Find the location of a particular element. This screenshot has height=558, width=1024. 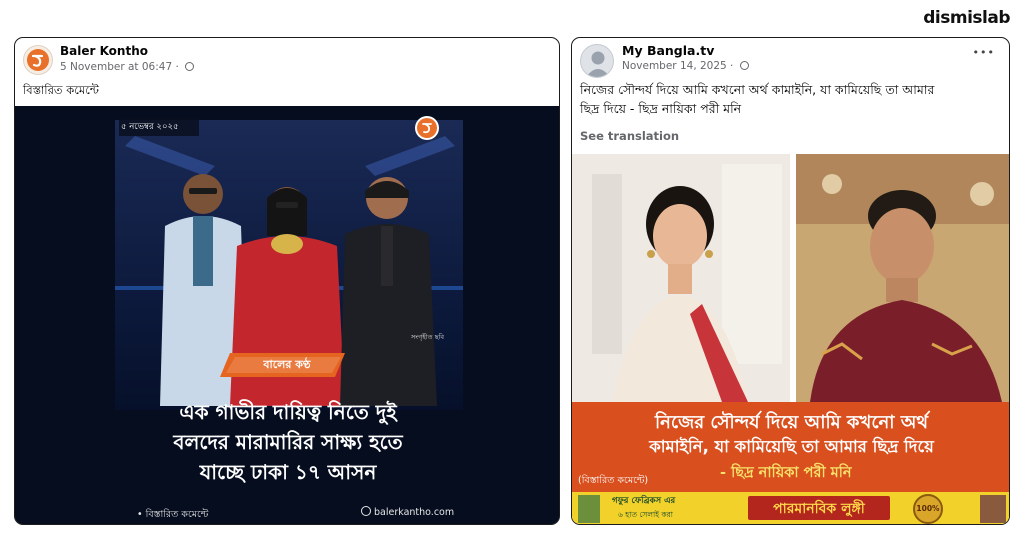

brand-logo: dismislab is located at coordinates (966, 18).